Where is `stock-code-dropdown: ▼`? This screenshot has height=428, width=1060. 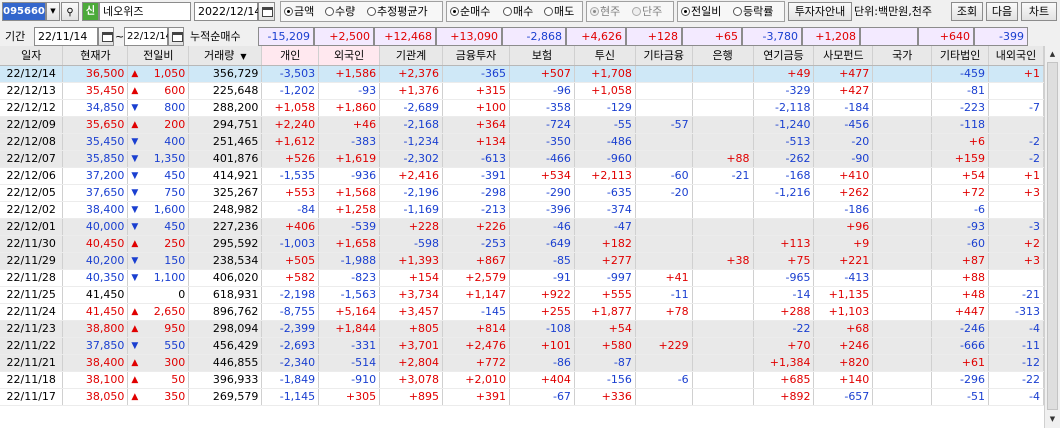
stock-code-dropdown: ▼ is located at coordinates (53, 11).